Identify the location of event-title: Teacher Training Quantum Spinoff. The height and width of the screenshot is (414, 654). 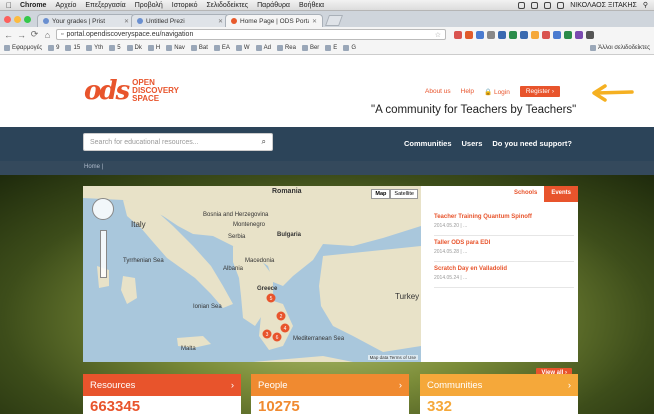
(504, 217).